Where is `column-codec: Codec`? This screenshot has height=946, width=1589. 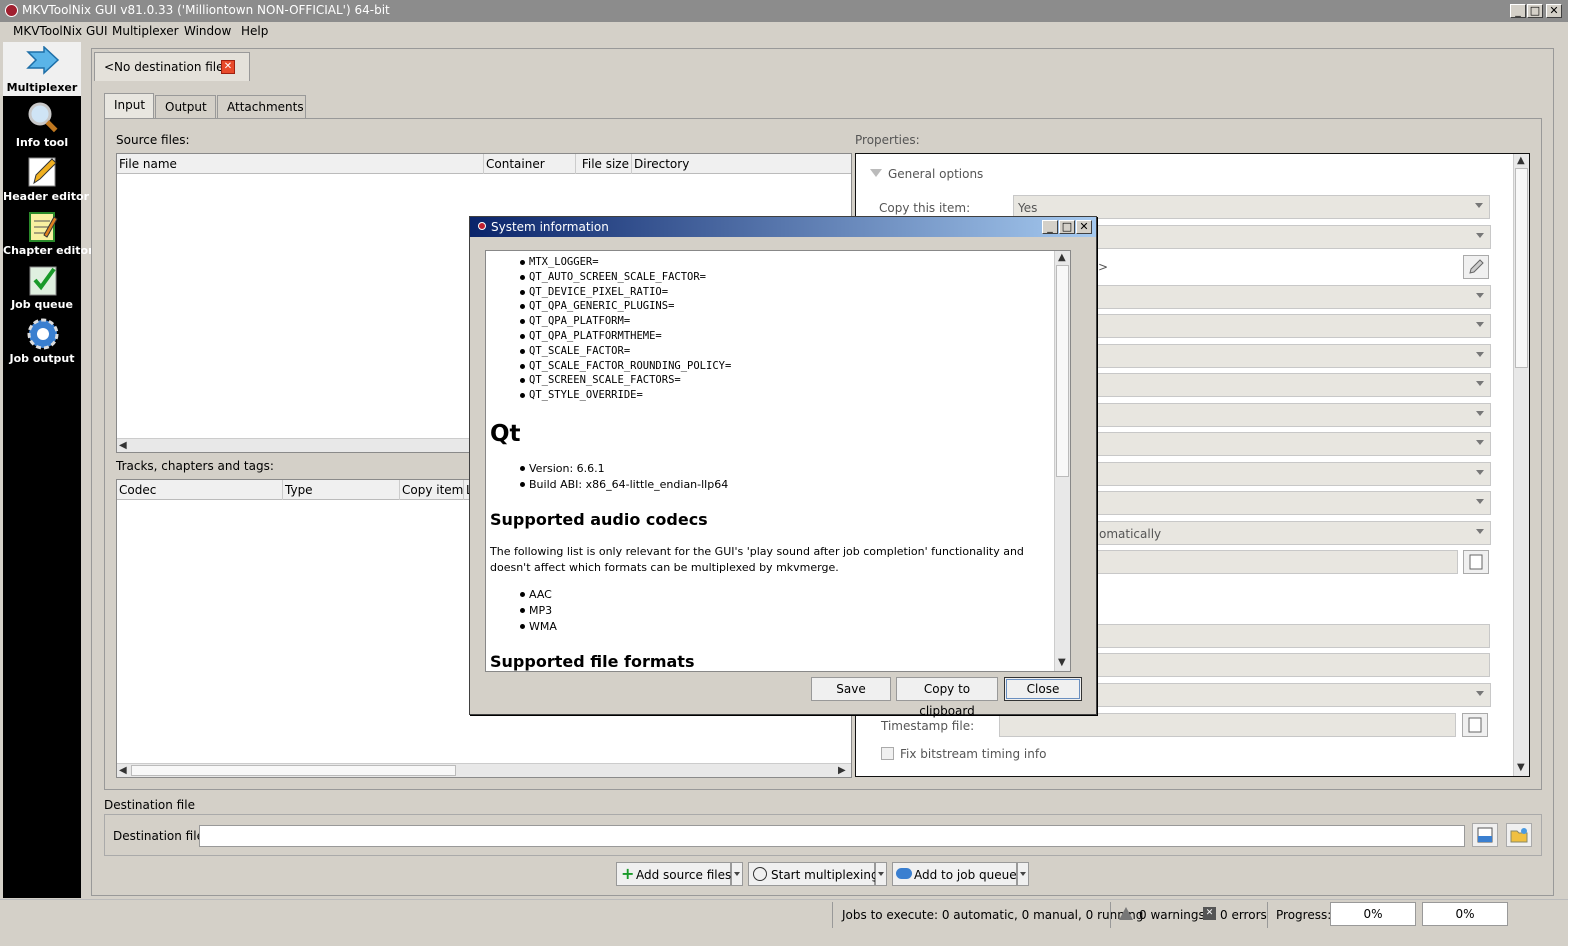
column-codec: Codec is located at coordinates (200, 490).